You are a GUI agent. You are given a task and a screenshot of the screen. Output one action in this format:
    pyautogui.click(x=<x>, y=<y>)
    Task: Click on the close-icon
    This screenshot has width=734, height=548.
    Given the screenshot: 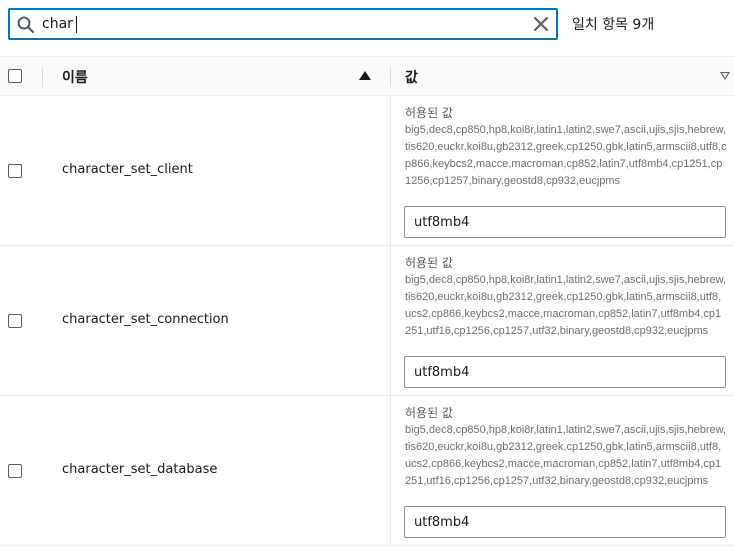 What is the action you would take?
    pyautogui.click(x=541, y=24)
    